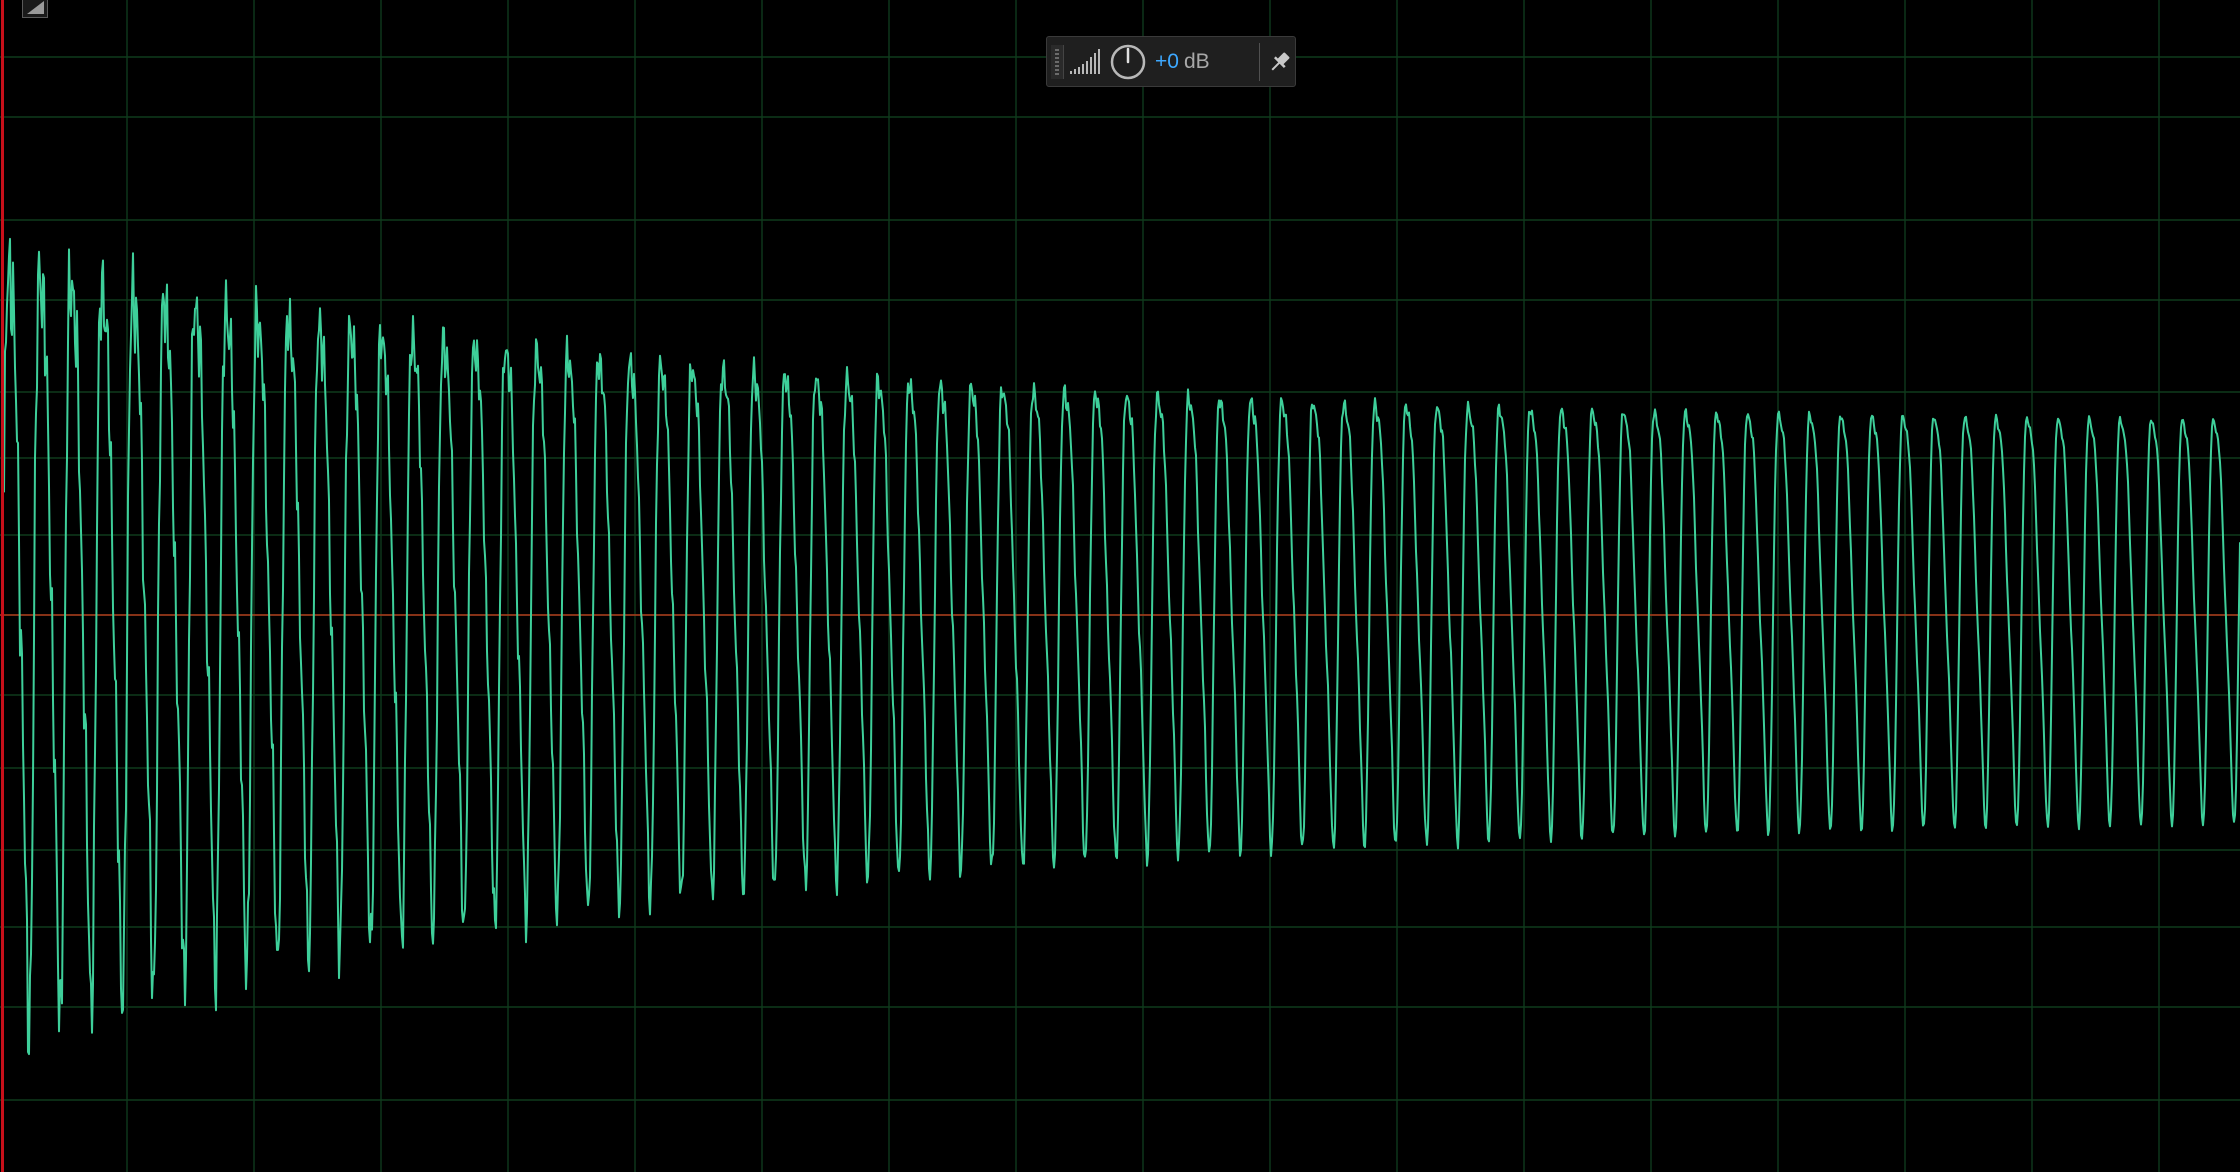 The width and height of the screenshot is (2240, 1172). I want to click on volume-meter-icon, so click(1085, 61).